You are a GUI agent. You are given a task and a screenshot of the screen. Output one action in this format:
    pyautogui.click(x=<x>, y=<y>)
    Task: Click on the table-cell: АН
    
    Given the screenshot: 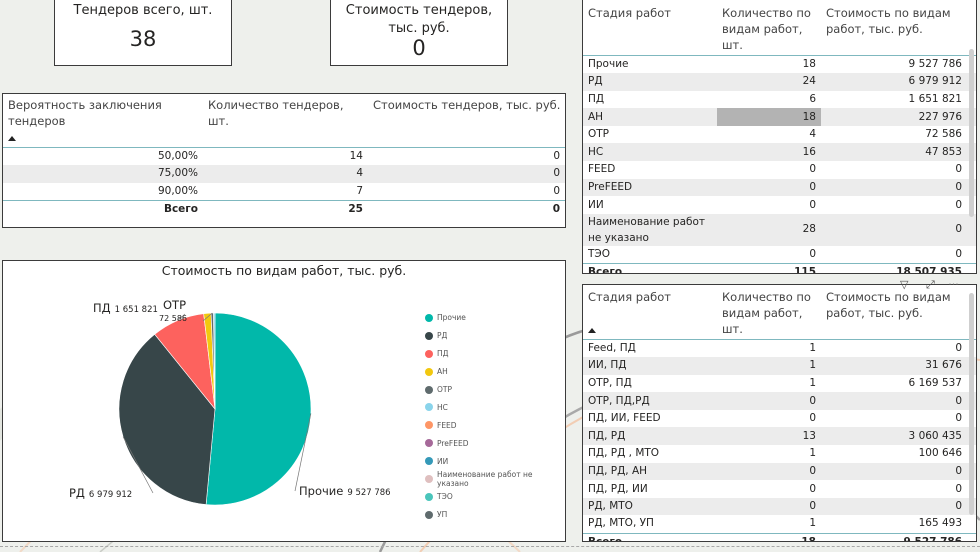 What is the action you would take?
    pyautogui.click(x=650, y=117)
    